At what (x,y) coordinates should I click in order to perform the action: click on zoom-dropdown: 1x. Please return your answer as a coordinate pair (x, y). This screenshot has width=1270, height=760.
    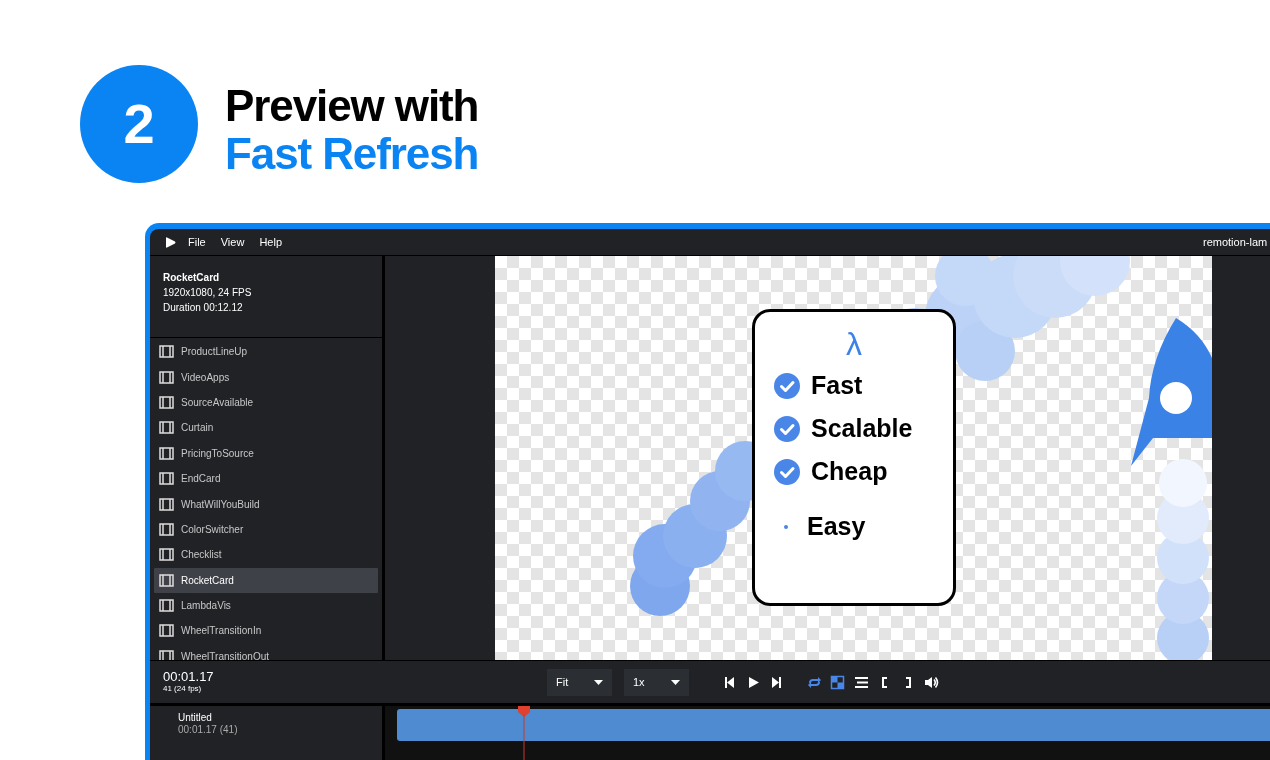
    Looking at the image, I should click on (656, 682).